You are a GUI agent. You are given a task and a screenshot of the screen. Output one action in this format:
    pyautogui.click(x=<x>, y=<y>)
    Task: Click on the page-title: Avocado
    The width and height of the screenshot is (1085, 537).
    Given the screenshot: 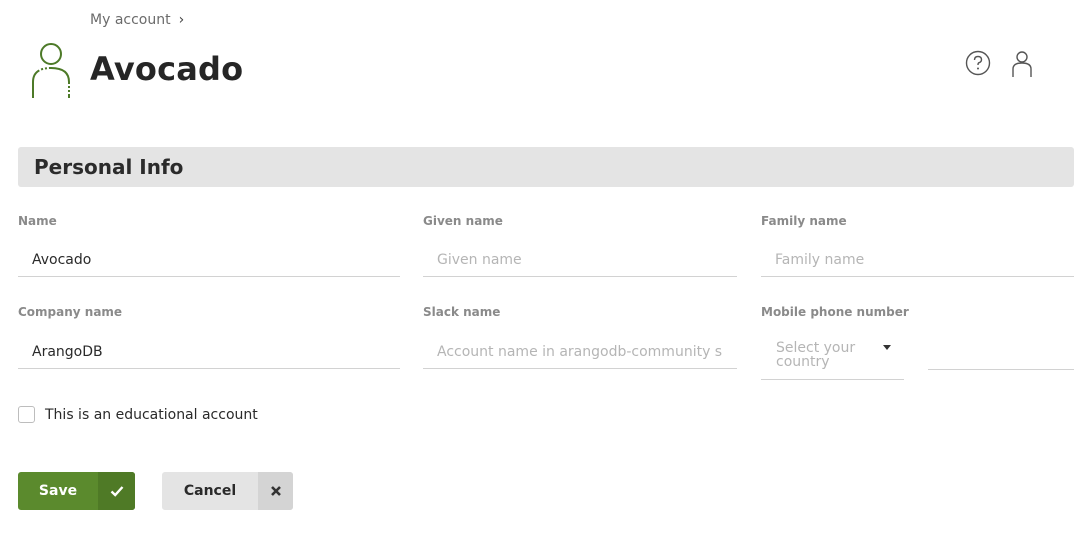 What is the action you would take?
    pyautogui.click(x=167, y=69)
    